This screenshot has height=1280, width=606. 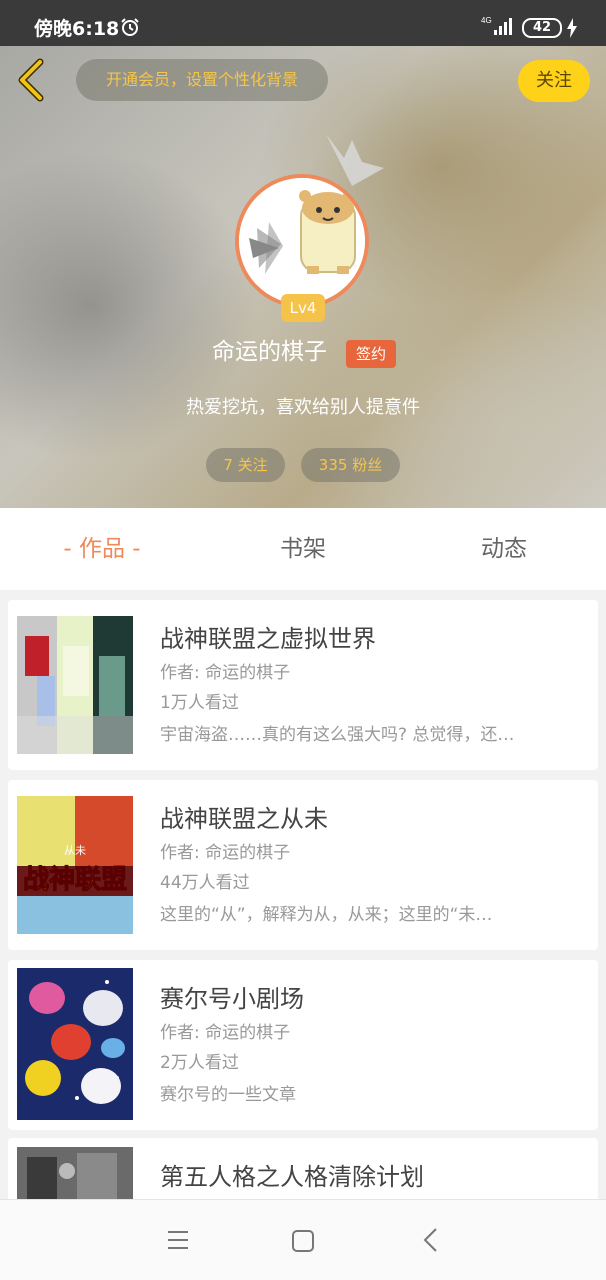 What do you see at coordinates (303, 407) in the screenshot?
I see `user-bio: 热爱挖坑，喜欢给别人提意件` at bounding box center [303, 407].